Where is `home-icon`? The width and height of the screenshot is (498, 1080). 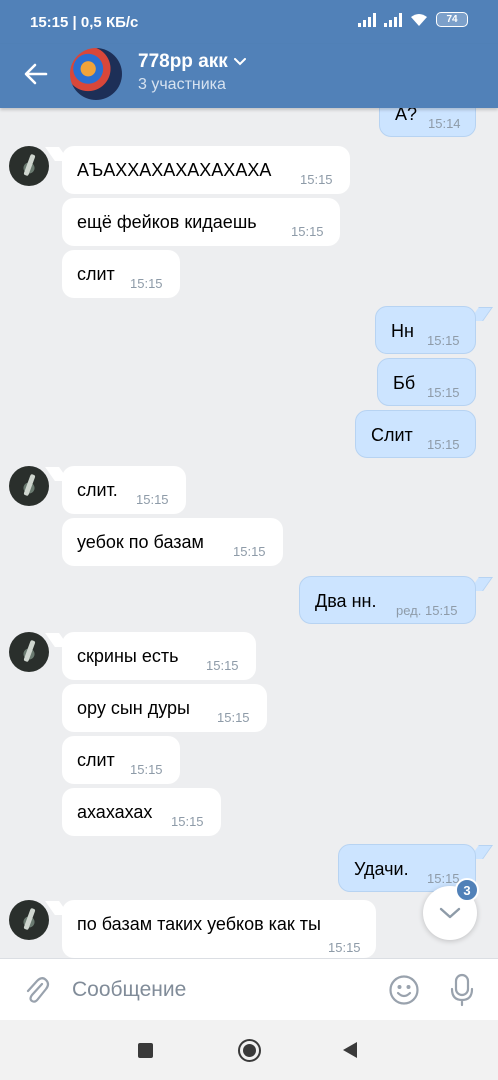
home-icon is located at coordinates (249, 1050).